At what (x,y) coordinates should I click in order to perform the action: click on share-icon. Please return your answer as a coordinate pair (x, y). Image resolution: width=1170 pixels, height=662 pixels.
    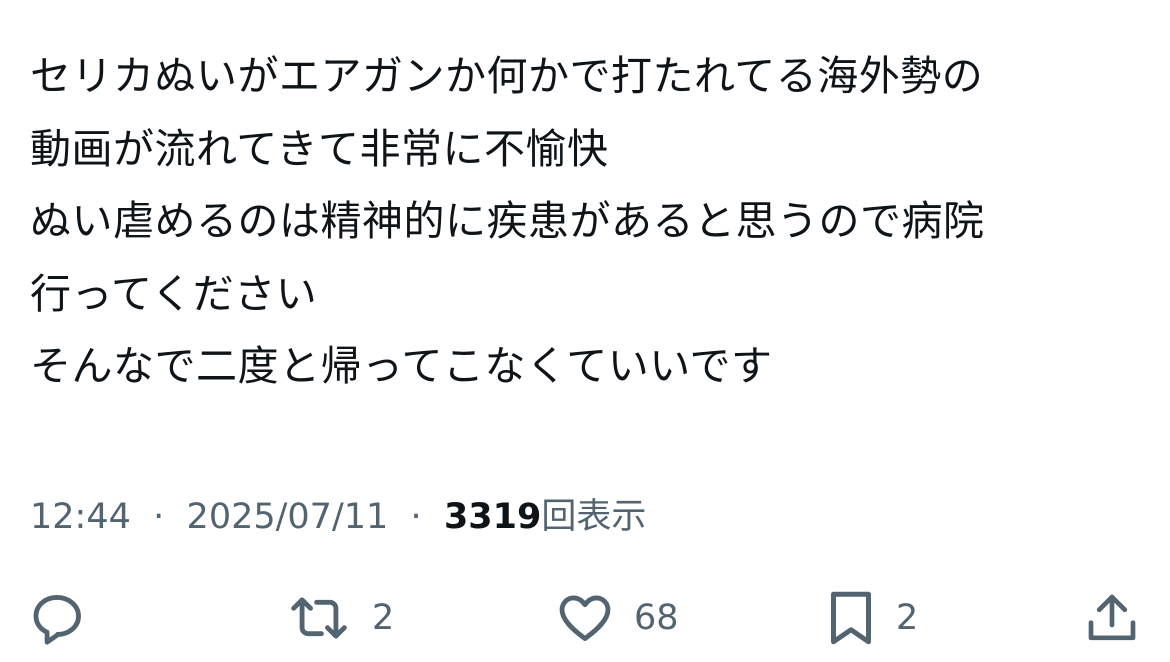
    Looking at the image, I should click on (1112, 618).